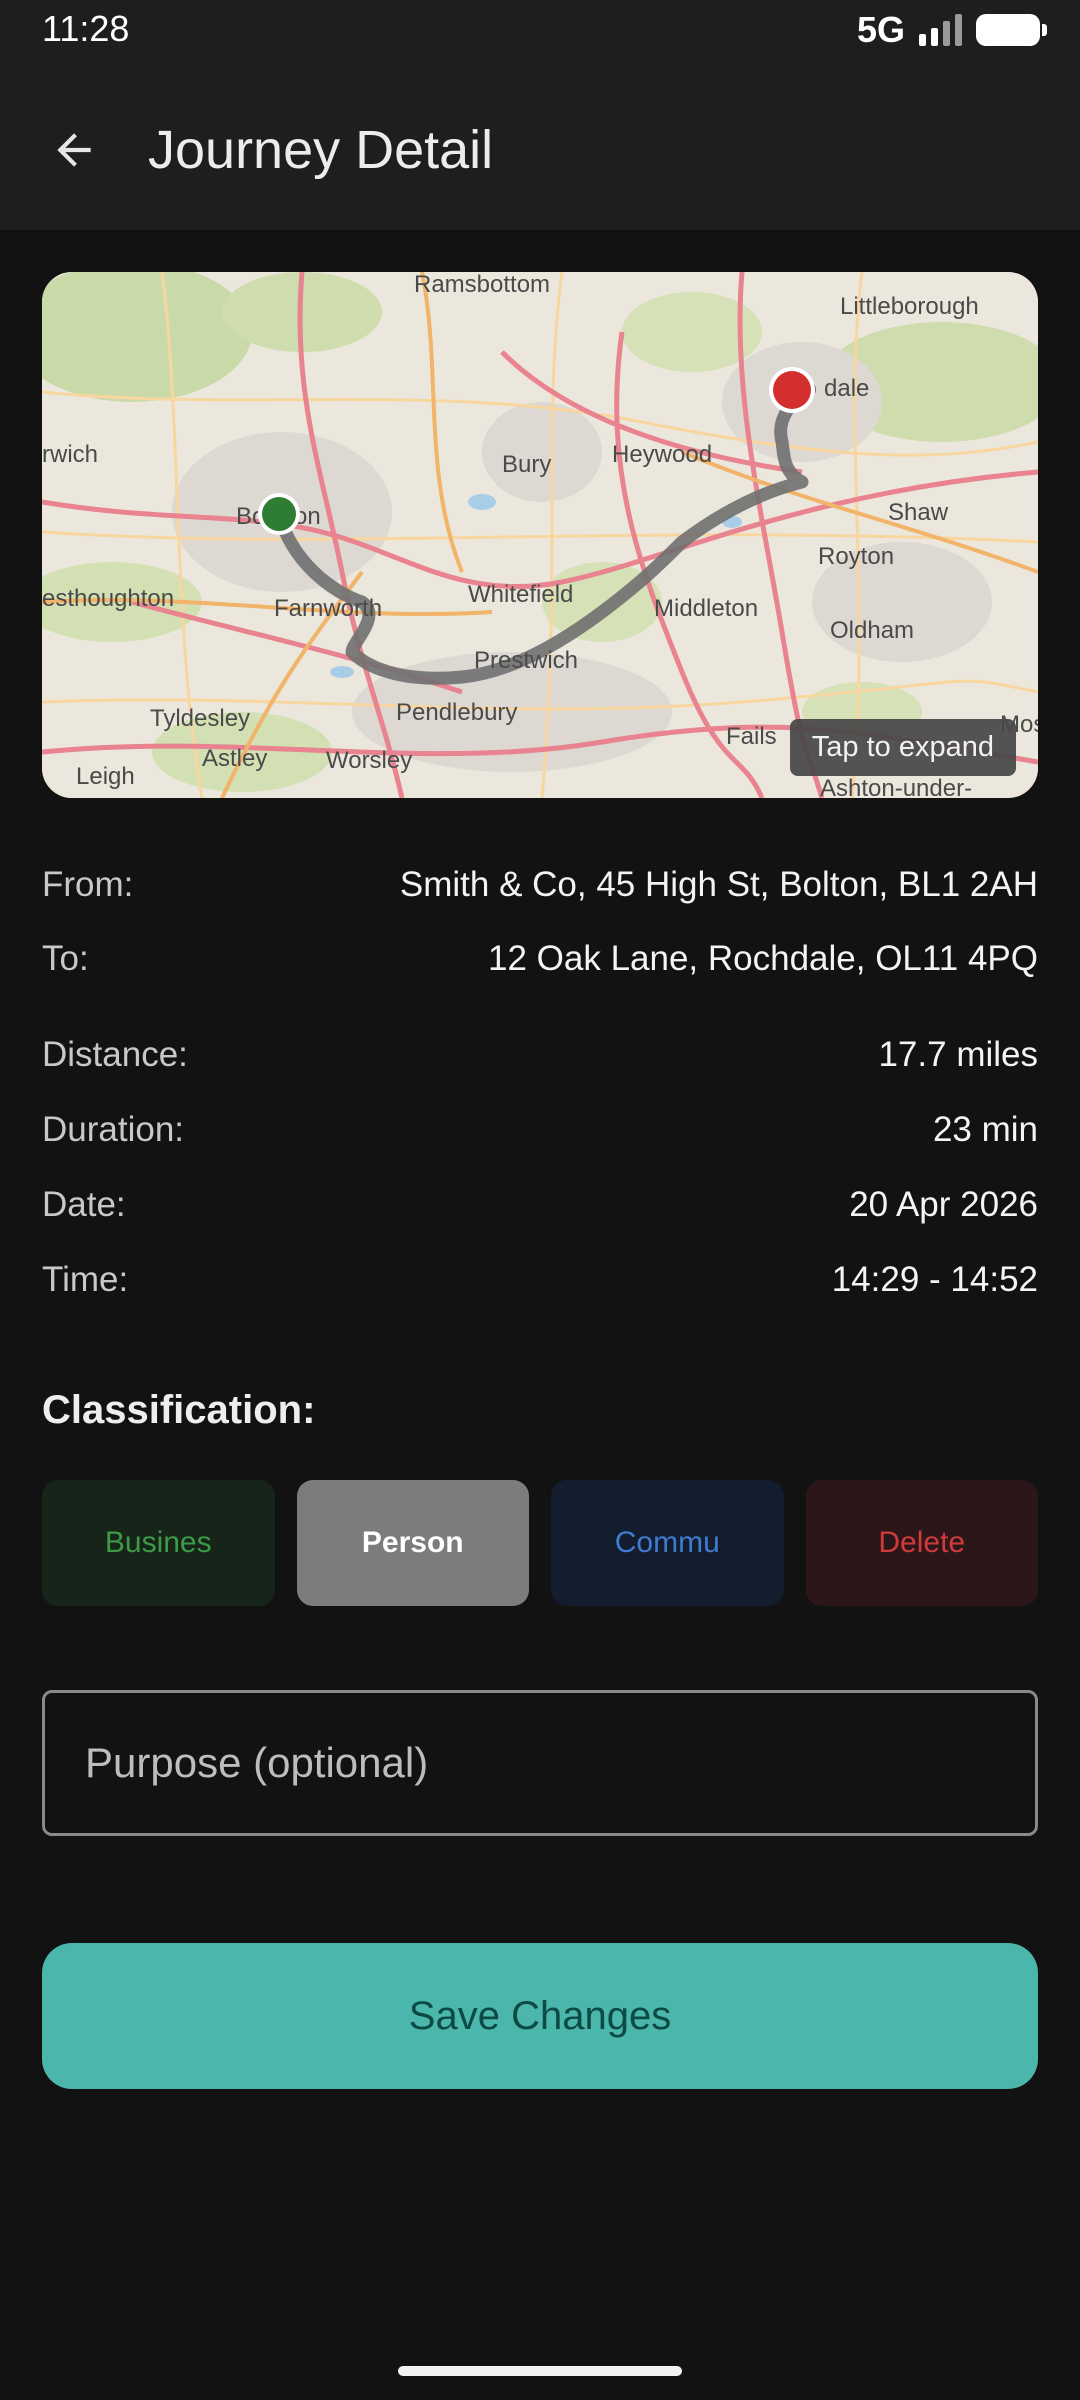 This screenshot has width=1080, height=2400. I want to click on app-bar: Journey Detail, so click(540, 145).